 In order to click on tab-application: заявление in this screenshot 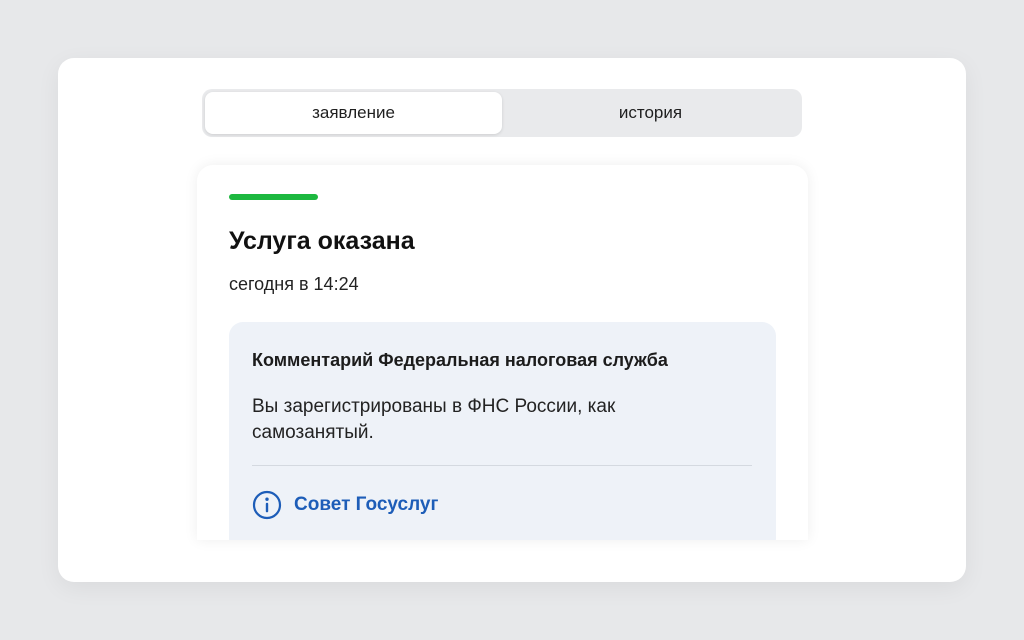, I will do `click(353, 113)`.